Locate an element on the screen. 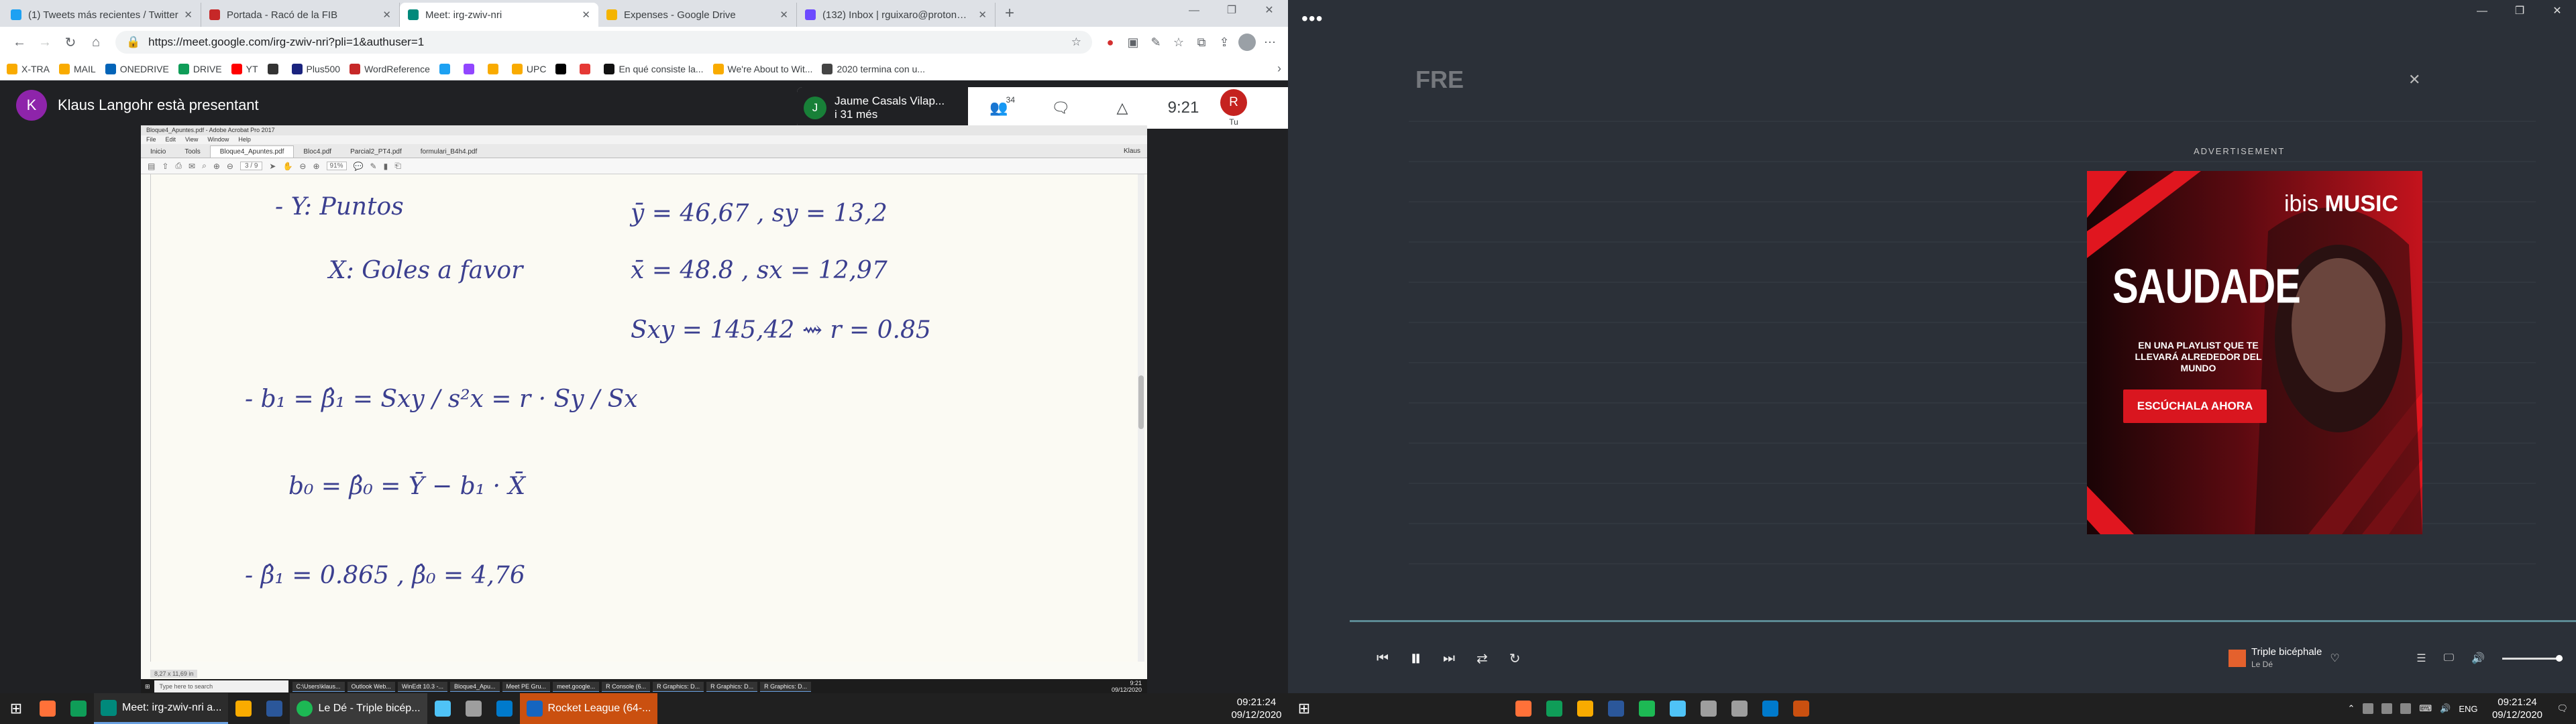  bookmark-item: Plus500 is located at coordinates (315, 68).